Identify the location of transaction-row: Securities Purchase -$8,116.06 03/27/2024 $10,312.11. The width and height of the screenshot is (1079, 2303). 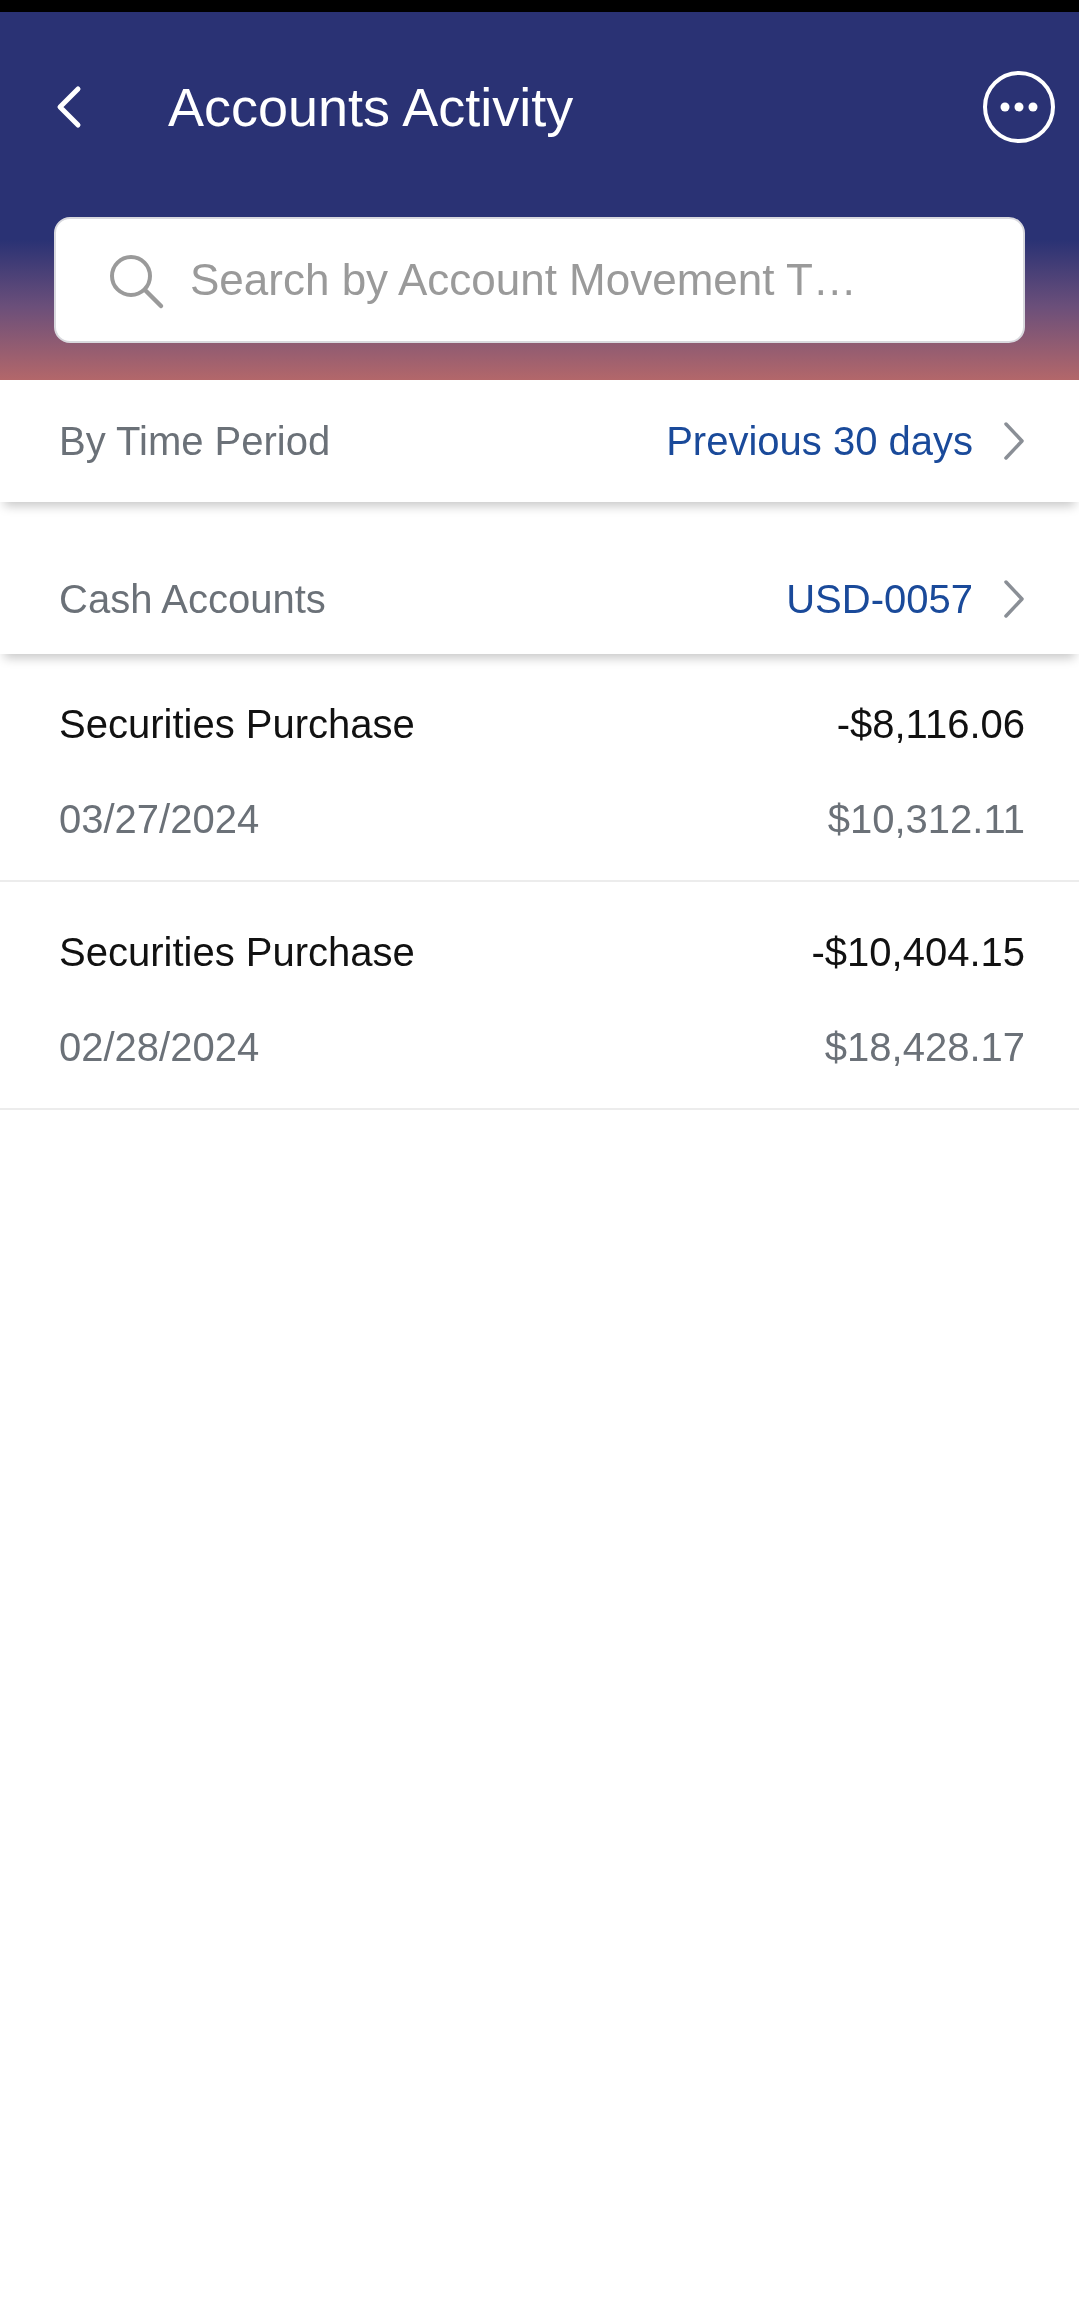
(539, 768).